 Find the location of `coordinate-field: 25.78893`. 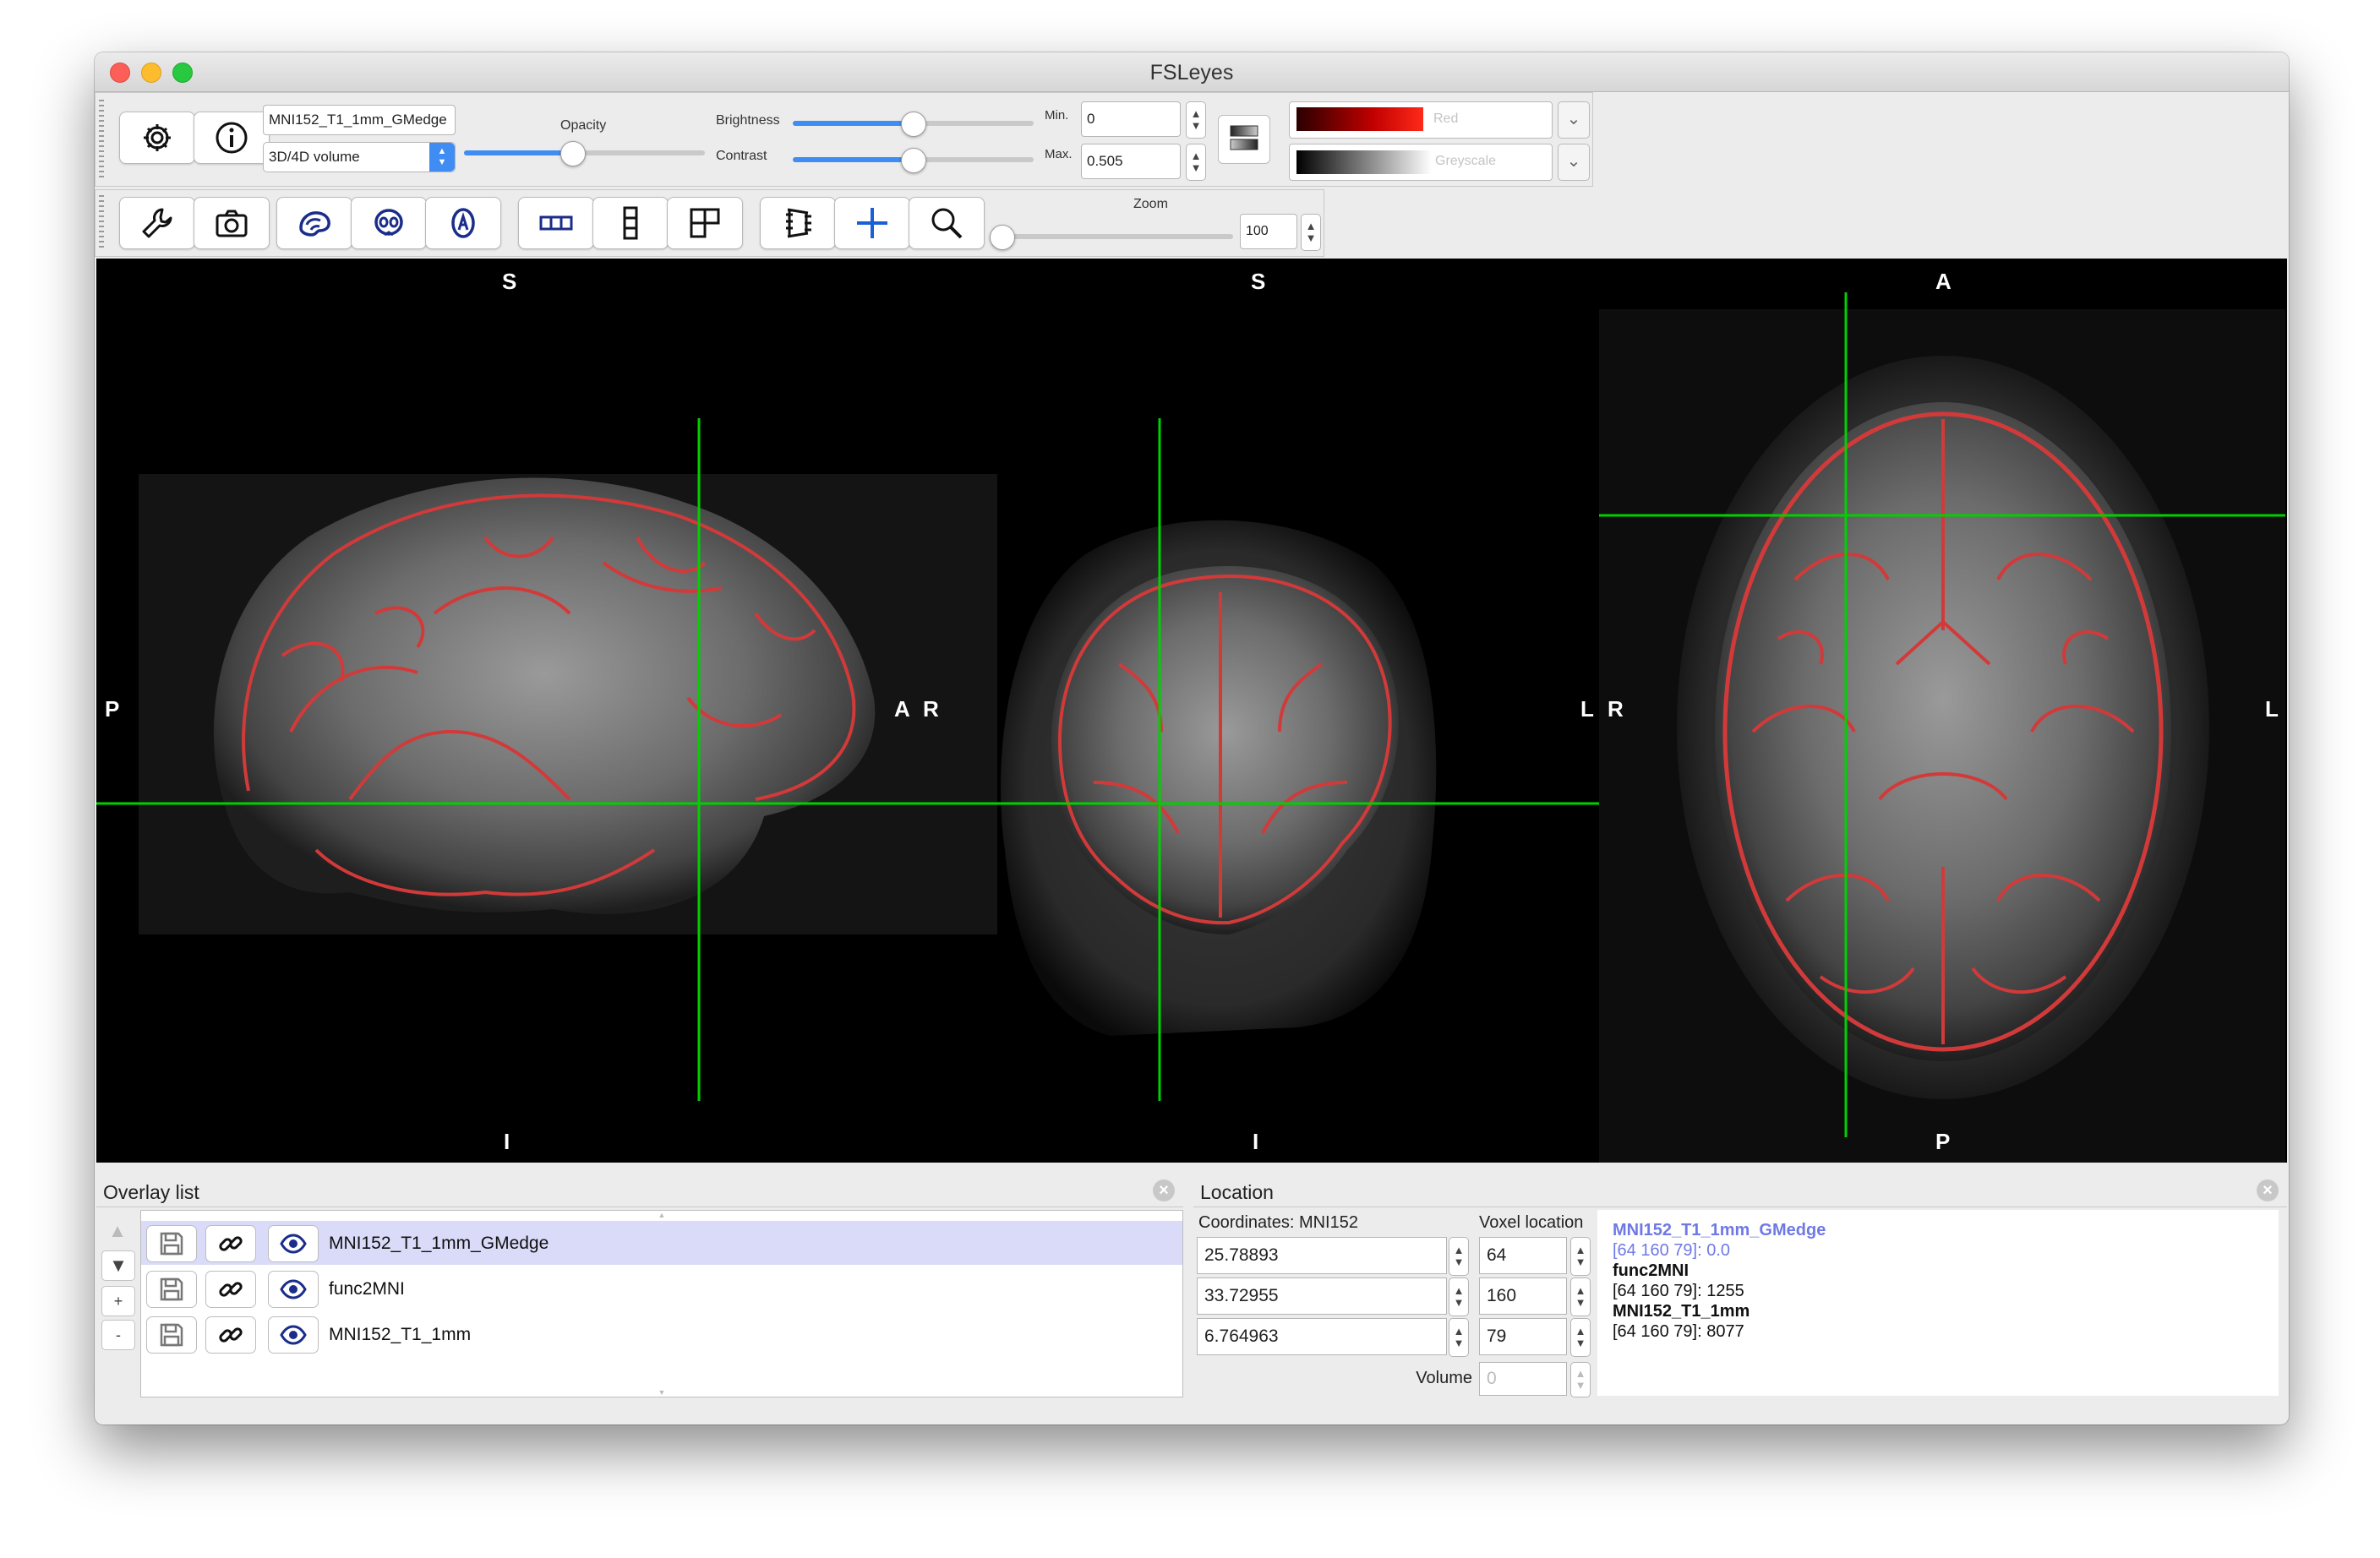

coordinate-field: 25.78893 is located at coordinates (1322, 1255).